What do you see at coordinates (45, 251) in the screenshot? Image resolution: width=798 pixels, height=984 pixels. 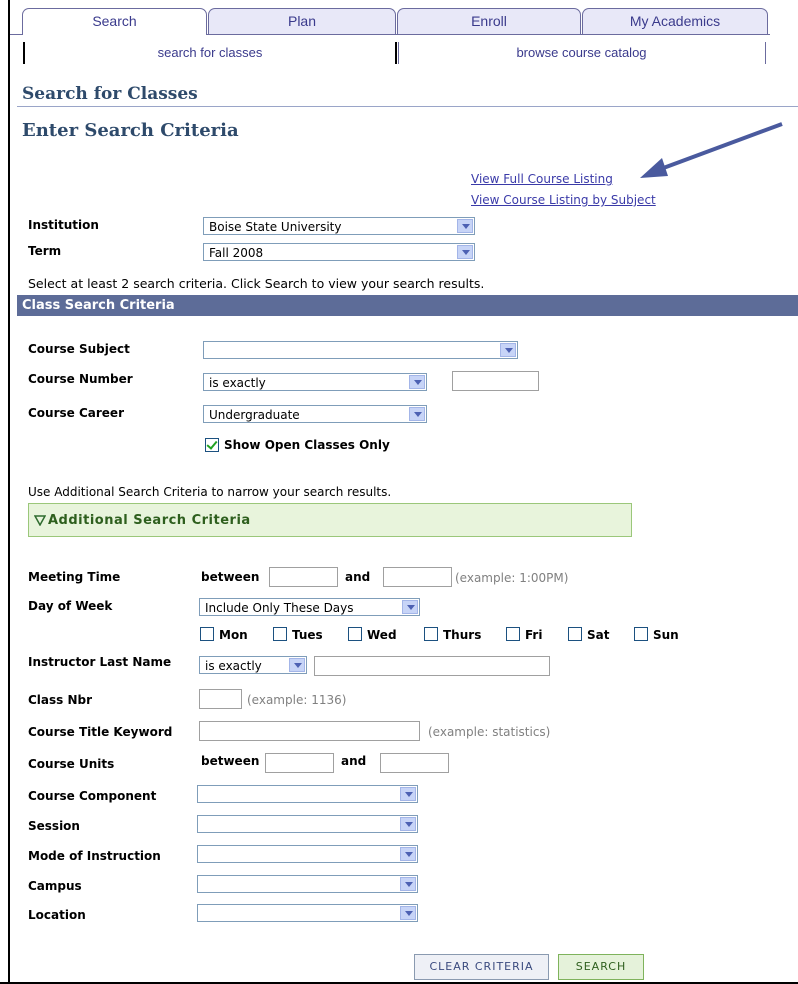 I see `term-label: Term` at bounding box center [45, 251].